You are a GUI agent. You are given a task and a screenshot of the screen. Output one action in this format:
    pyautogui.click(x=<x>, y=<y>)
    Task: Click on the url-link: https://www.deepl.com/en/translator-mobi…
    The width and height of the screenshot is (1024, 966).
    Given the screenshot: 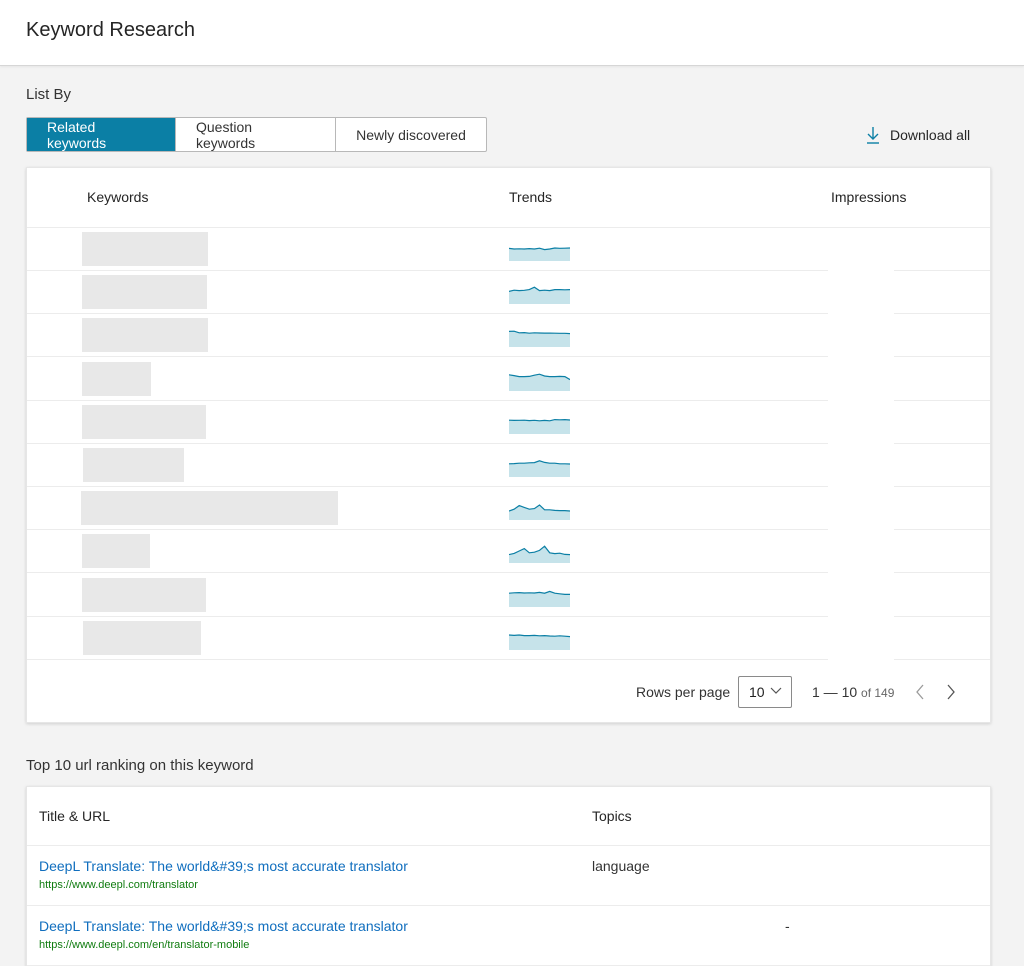 What is the action you would take?
    pyautogui.click(x=144, y=945)
    